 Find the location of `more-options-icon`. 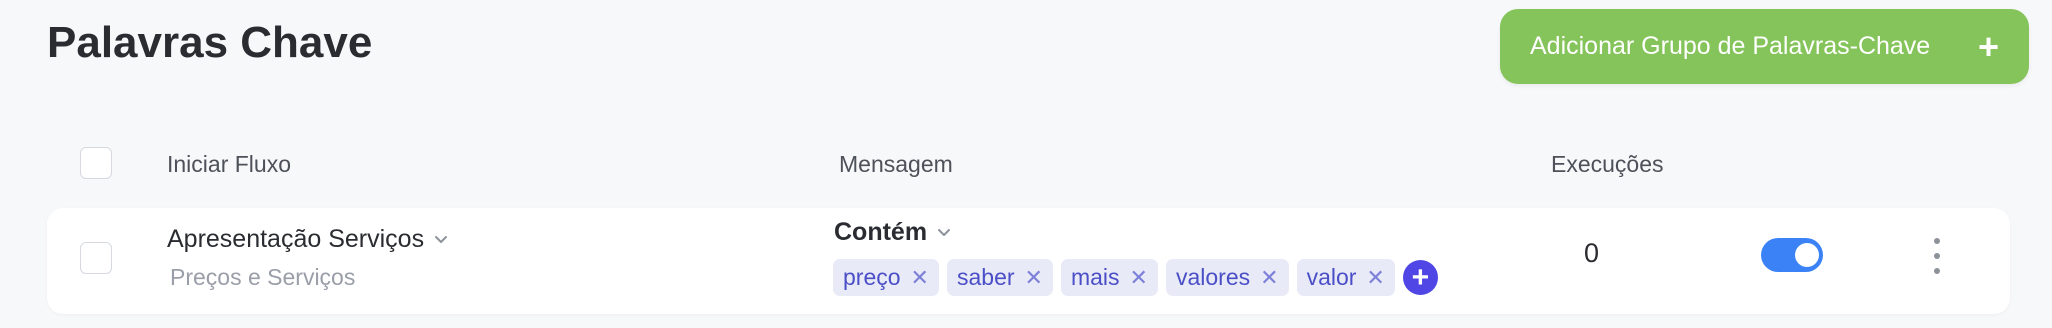

more-options-icon is located at coordinates (1937, 256).